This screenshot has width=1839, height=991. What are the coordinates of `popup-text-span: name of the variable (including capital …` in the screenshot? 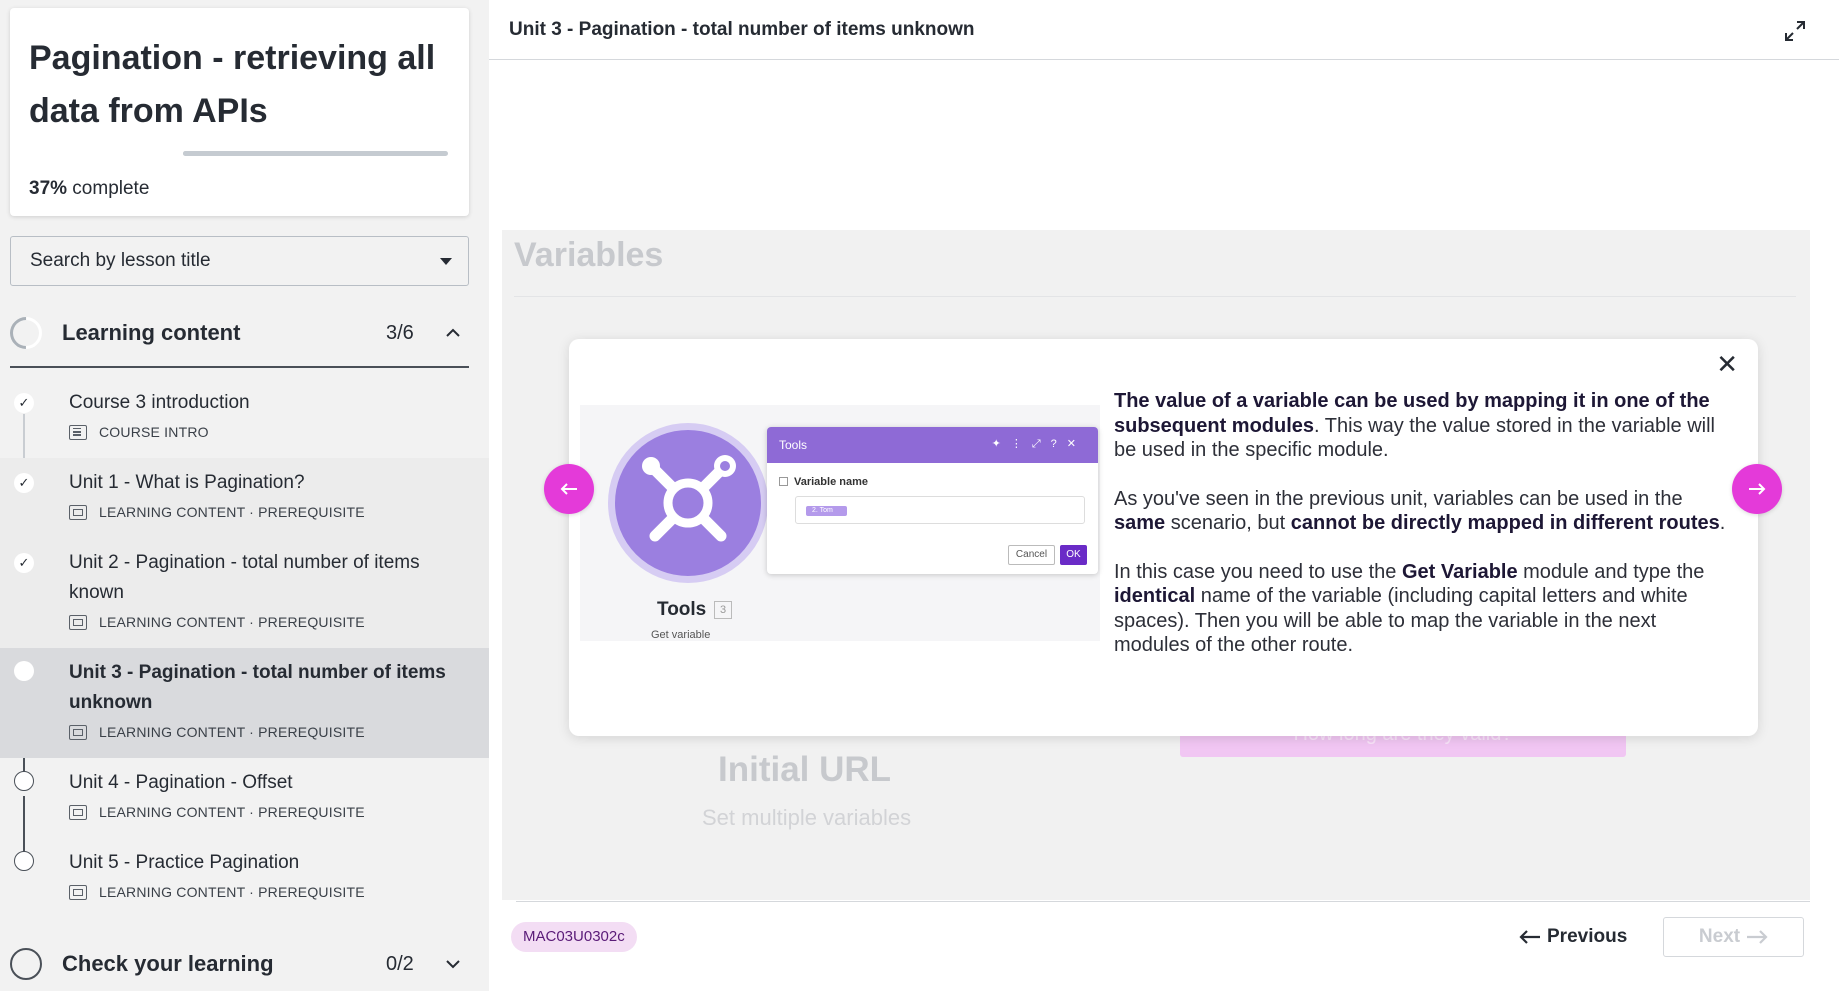 It's located at (1401, 620).